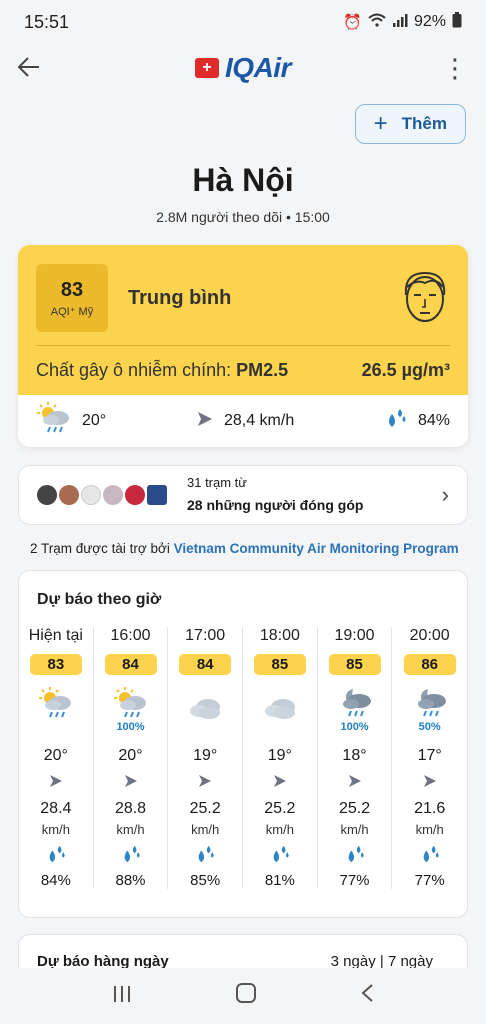 Image resolution: width=486 pixels, height=1024 pixels. I want to click on system-nav-bar, so click(243, 996).